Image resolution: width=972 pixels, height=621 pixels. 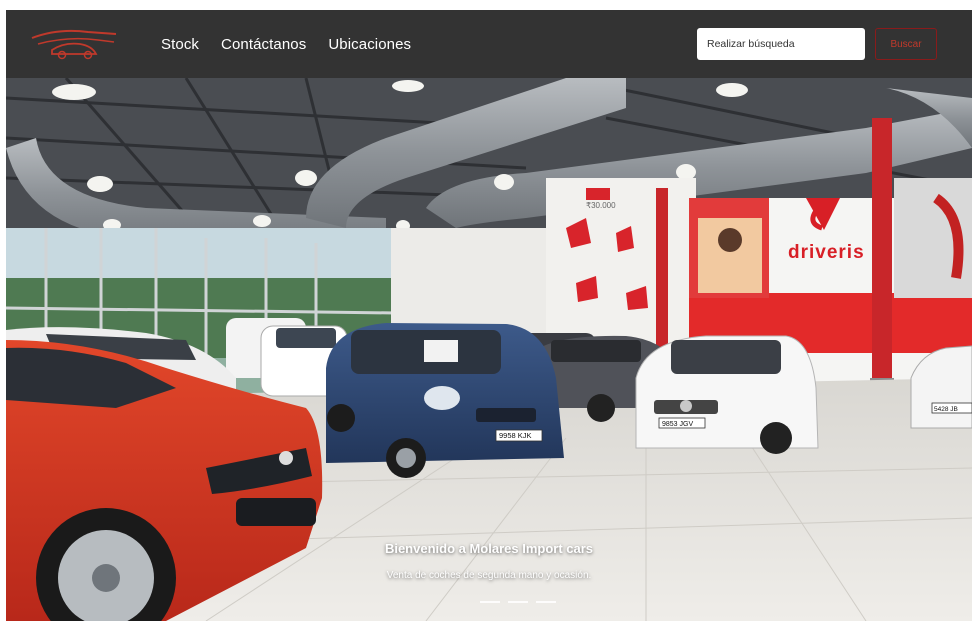 I want to click on hero-title: Bienvenido a Molares Import cars, so click(x=489, y=548).